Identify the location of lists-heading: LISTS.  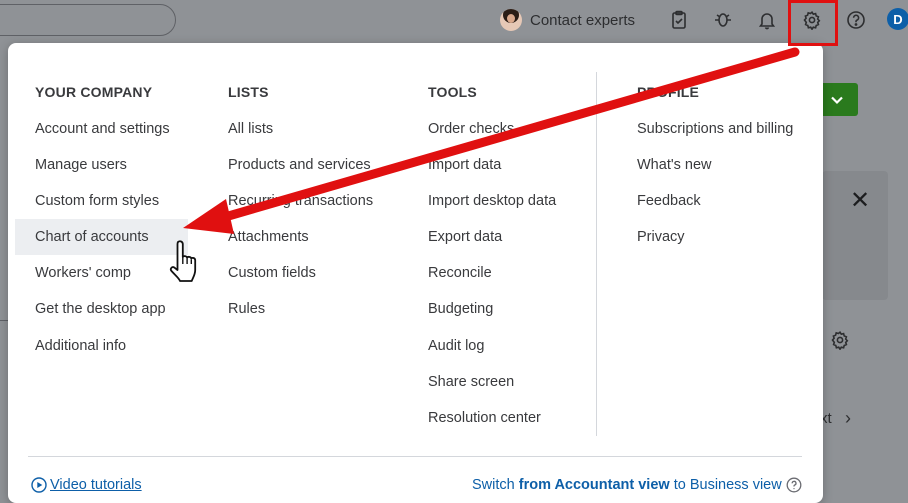
(248, 92).